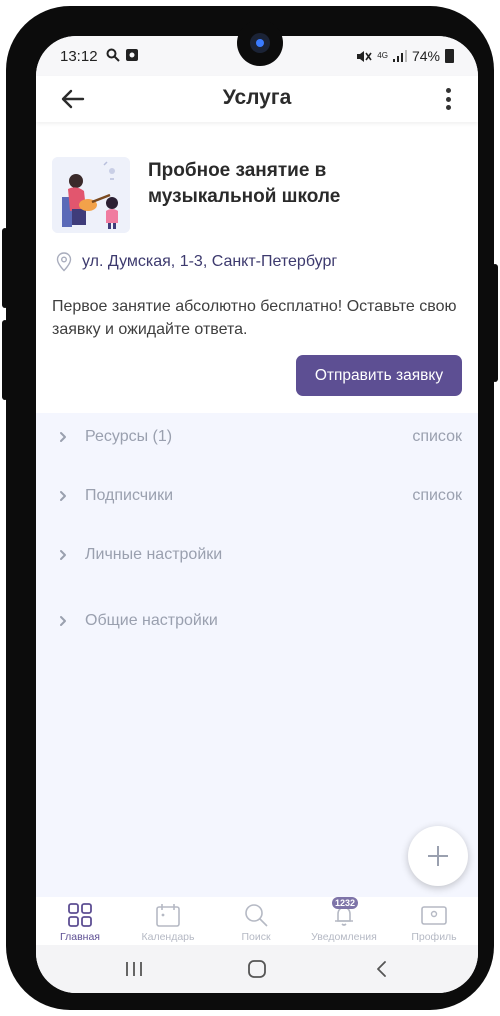 The image size is (500, 1016). Describe the element at coordinates (382, 55) in the screenshot. I see `network-type: 4G` at that location.